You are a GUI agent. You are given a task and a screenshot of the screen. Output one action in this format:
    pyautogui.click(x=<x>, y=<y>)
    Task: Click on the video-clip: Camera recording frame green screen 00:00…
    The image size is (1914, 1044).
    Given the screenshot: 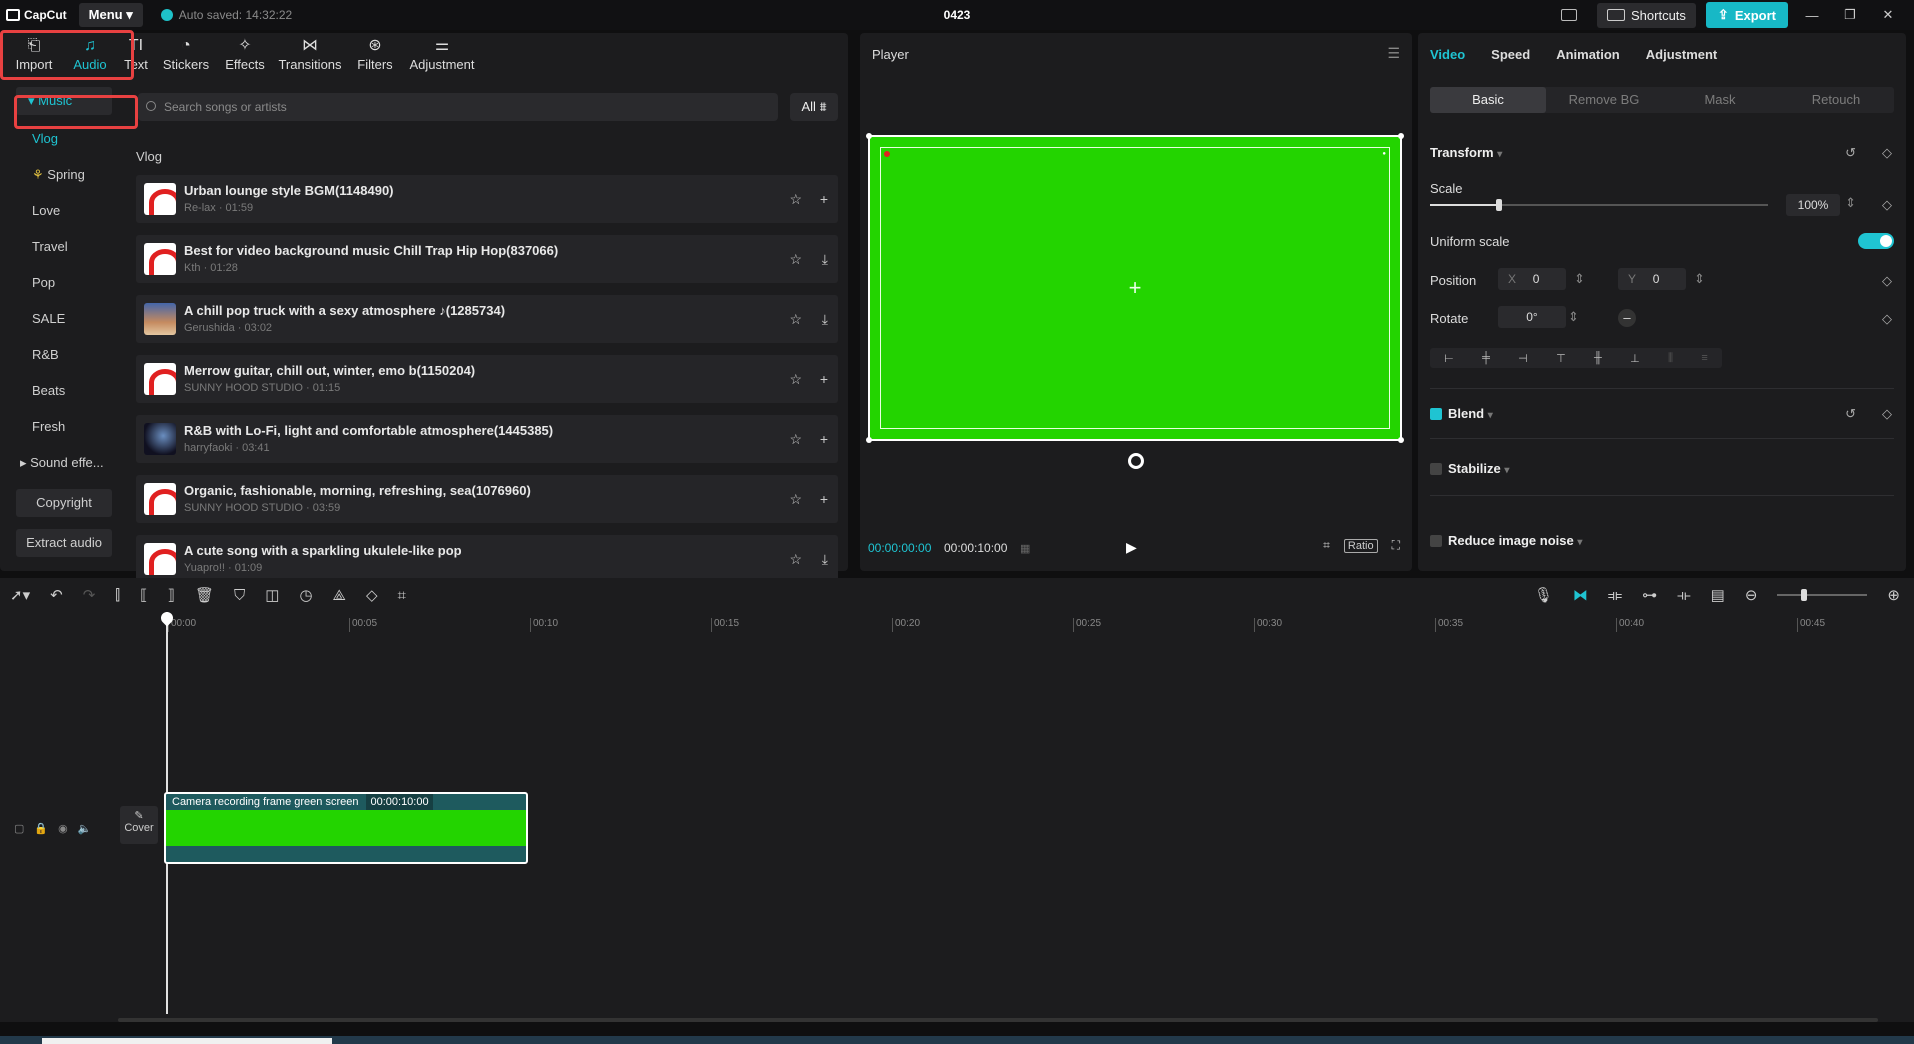 What is the action you would take?
    pyautogui.click(x=346, y=828)
    